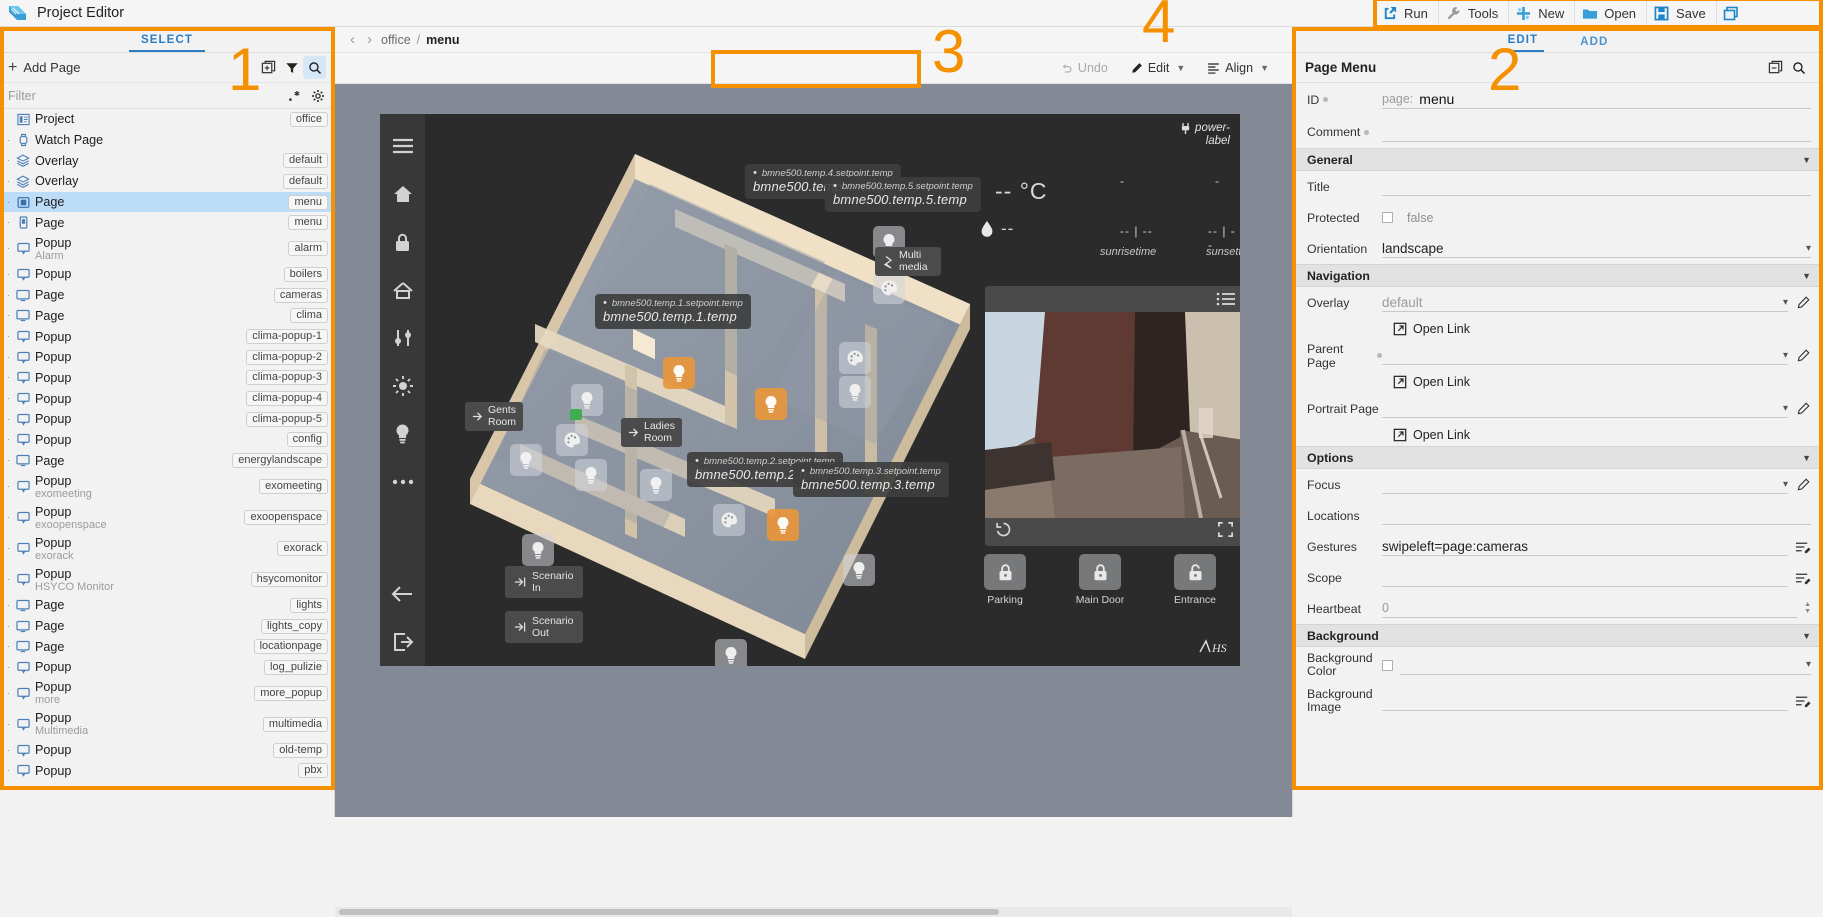  I want to click on edit-button: Edit ▼, so click(1157, 68).